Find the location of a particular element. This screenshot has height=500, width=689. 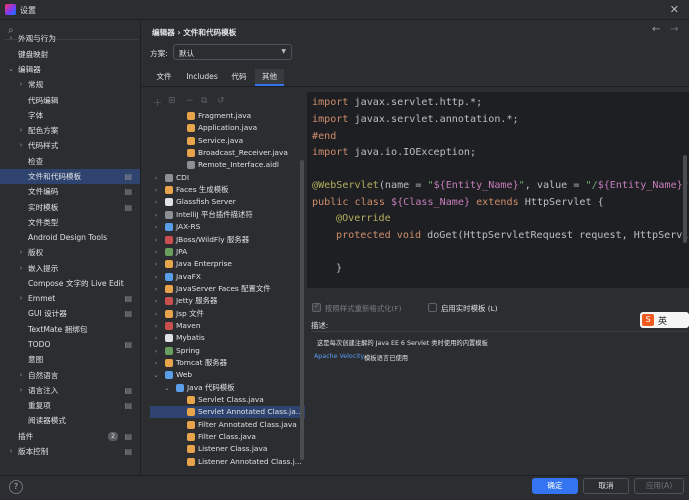

template-item: › Spring is located at coordinates (227, 351).